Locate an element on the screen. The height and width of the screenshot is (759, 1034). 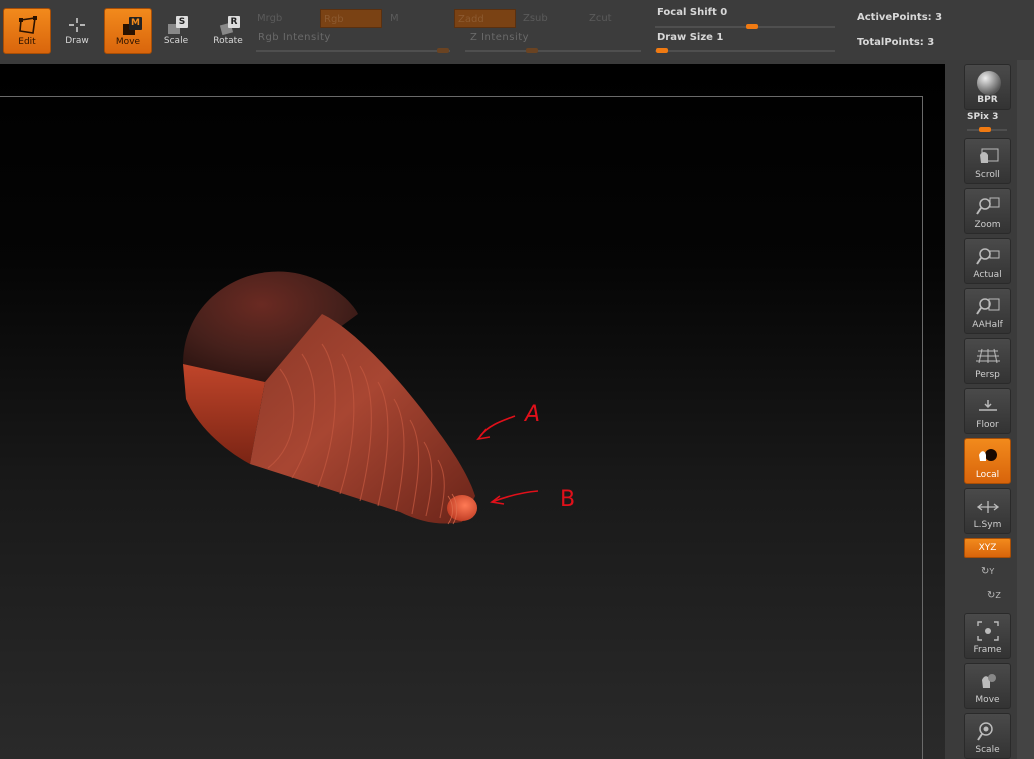
local-button: Local is located at coordinates (987, 461).